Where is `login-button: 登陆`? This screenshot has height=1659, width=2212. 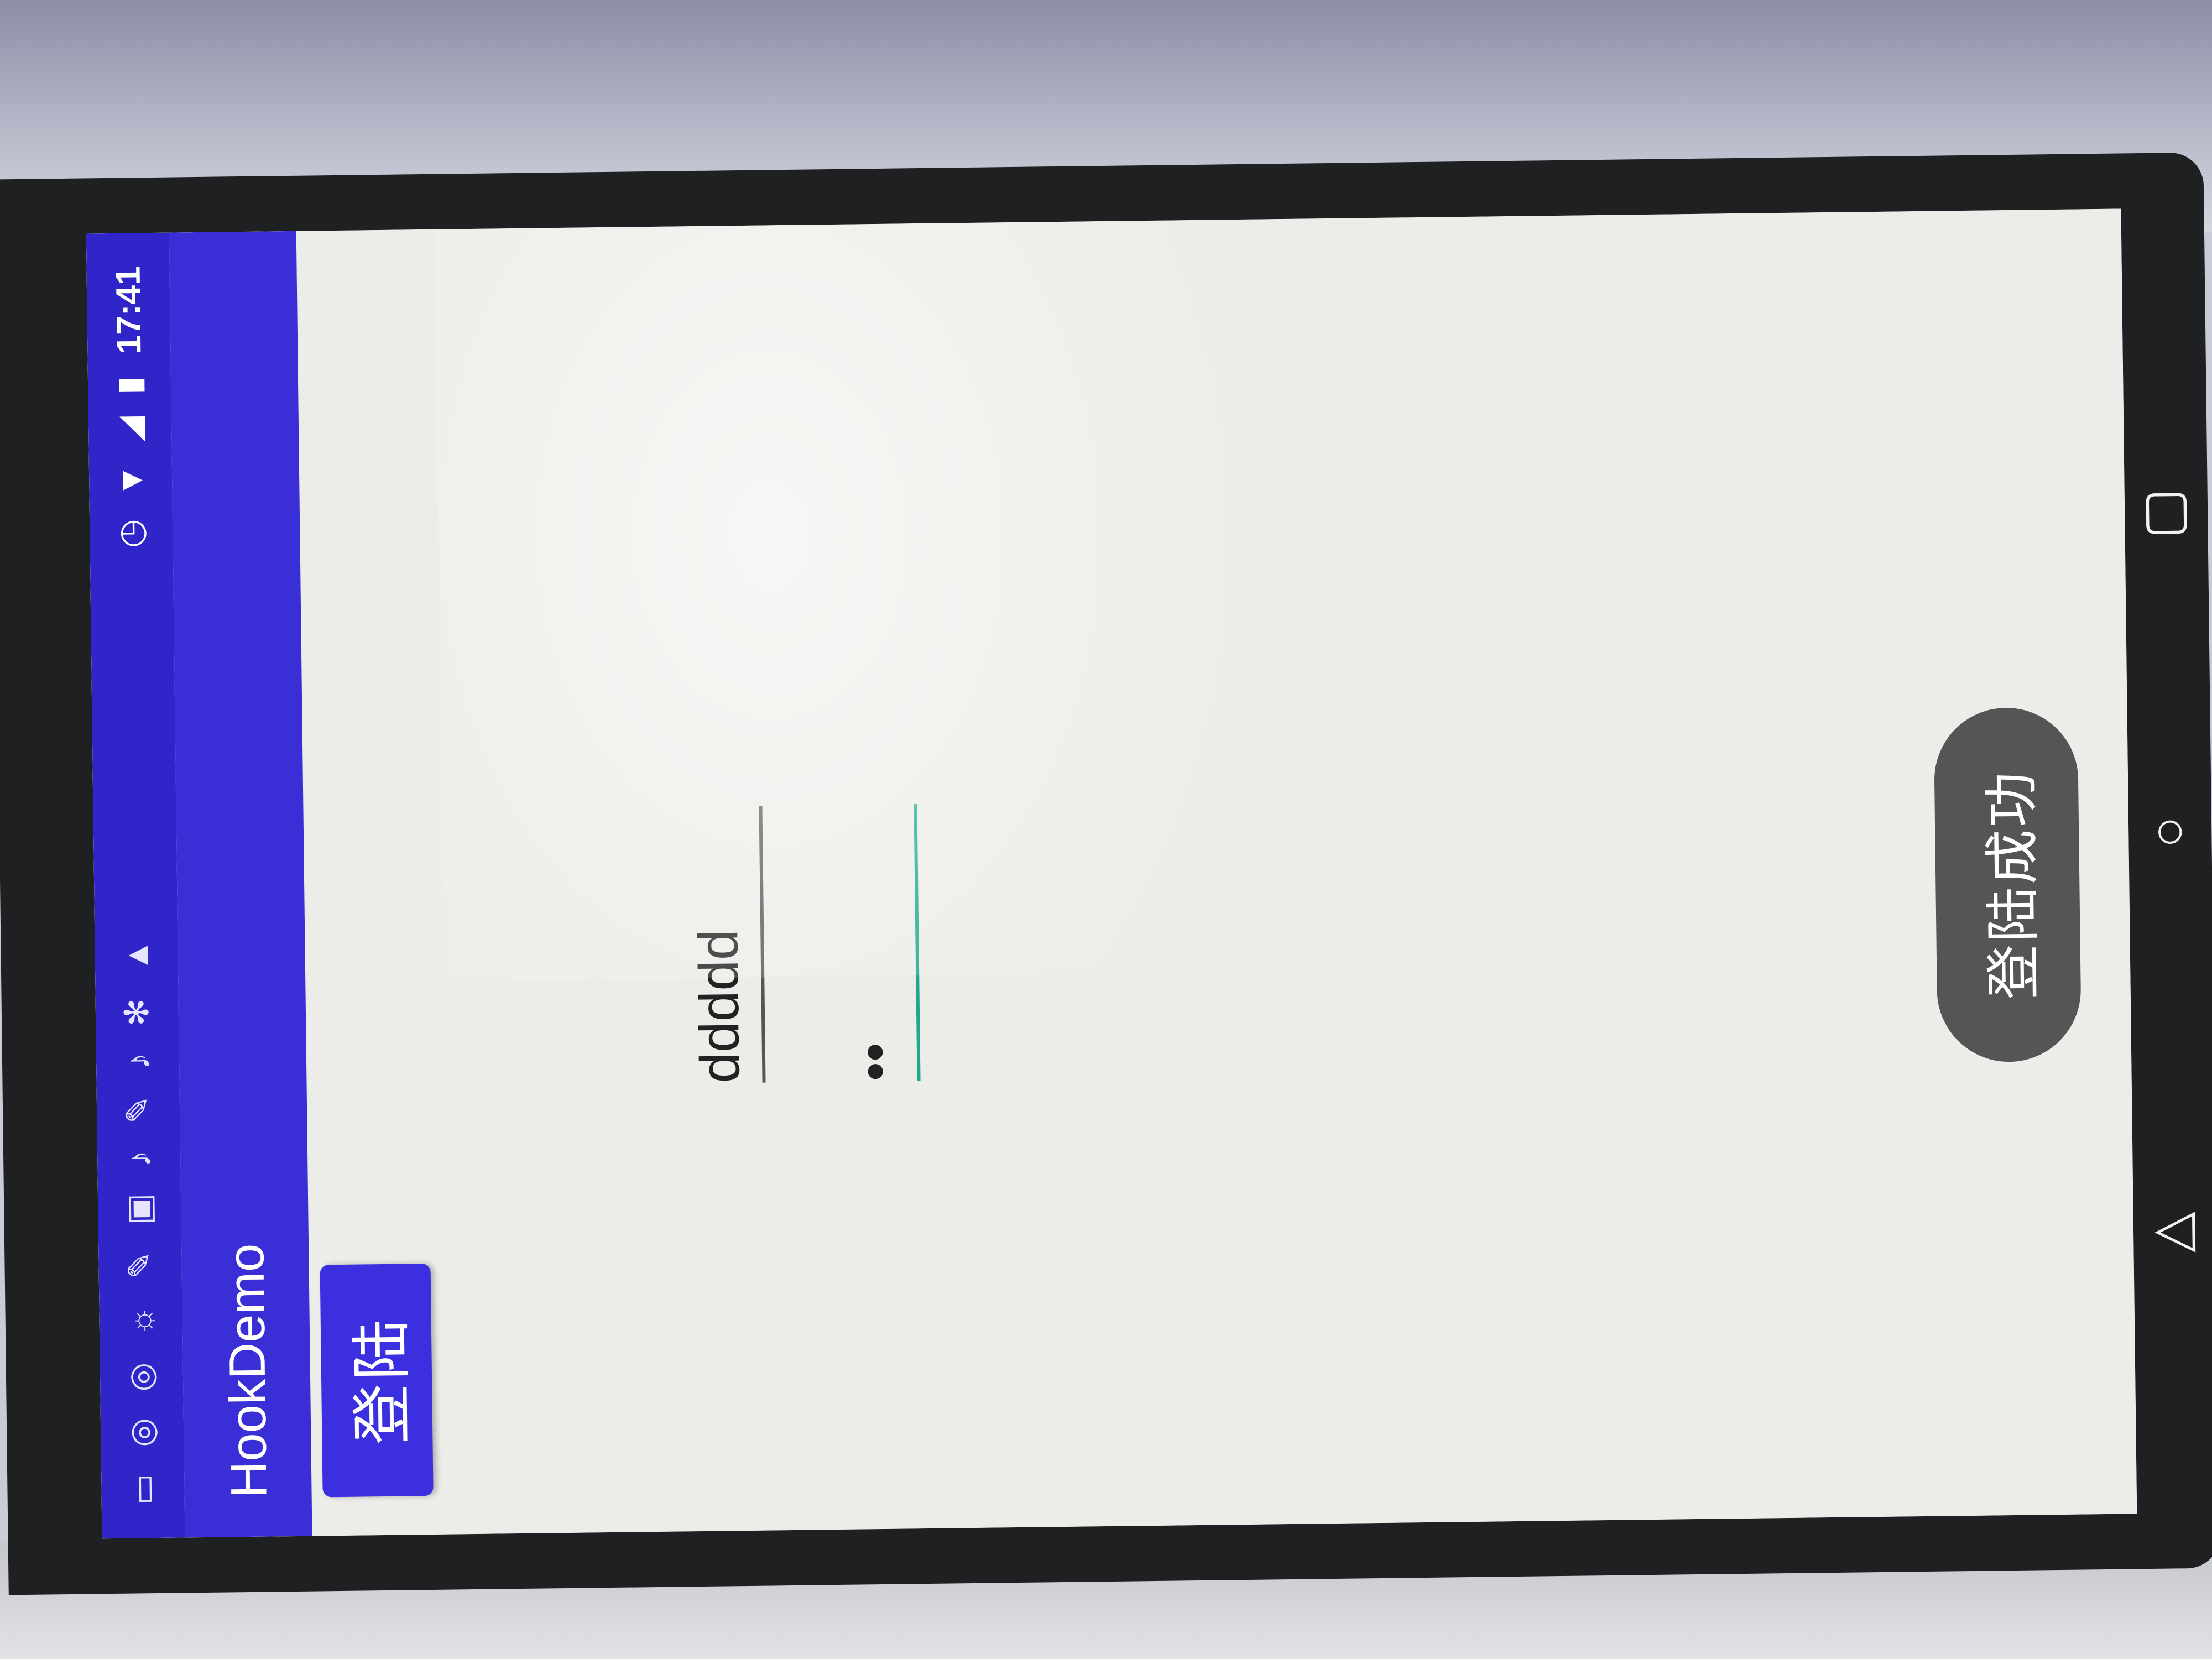 login-button: 登陆 is located at coordinates (377, 1381).